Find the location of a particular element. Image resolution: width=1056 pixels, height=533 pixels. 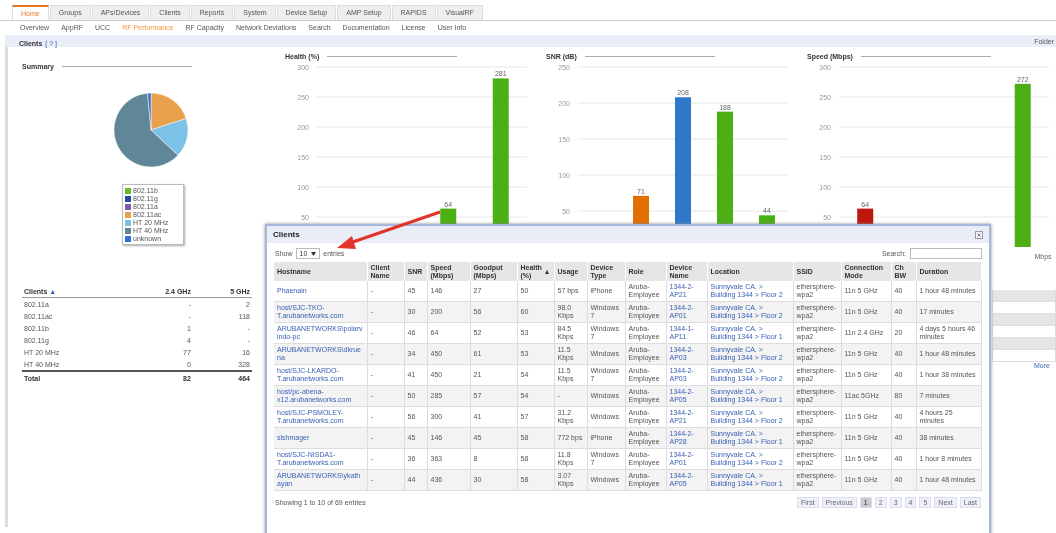

dialog-title: Clients is located at coordinates (286, 234).